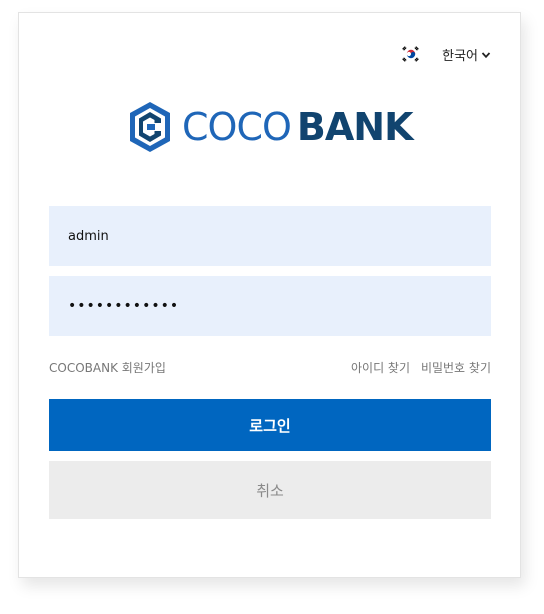 The width and height of the screenshot is (544, 614). I want to click on login-button: 로그인, so click(270, 425).